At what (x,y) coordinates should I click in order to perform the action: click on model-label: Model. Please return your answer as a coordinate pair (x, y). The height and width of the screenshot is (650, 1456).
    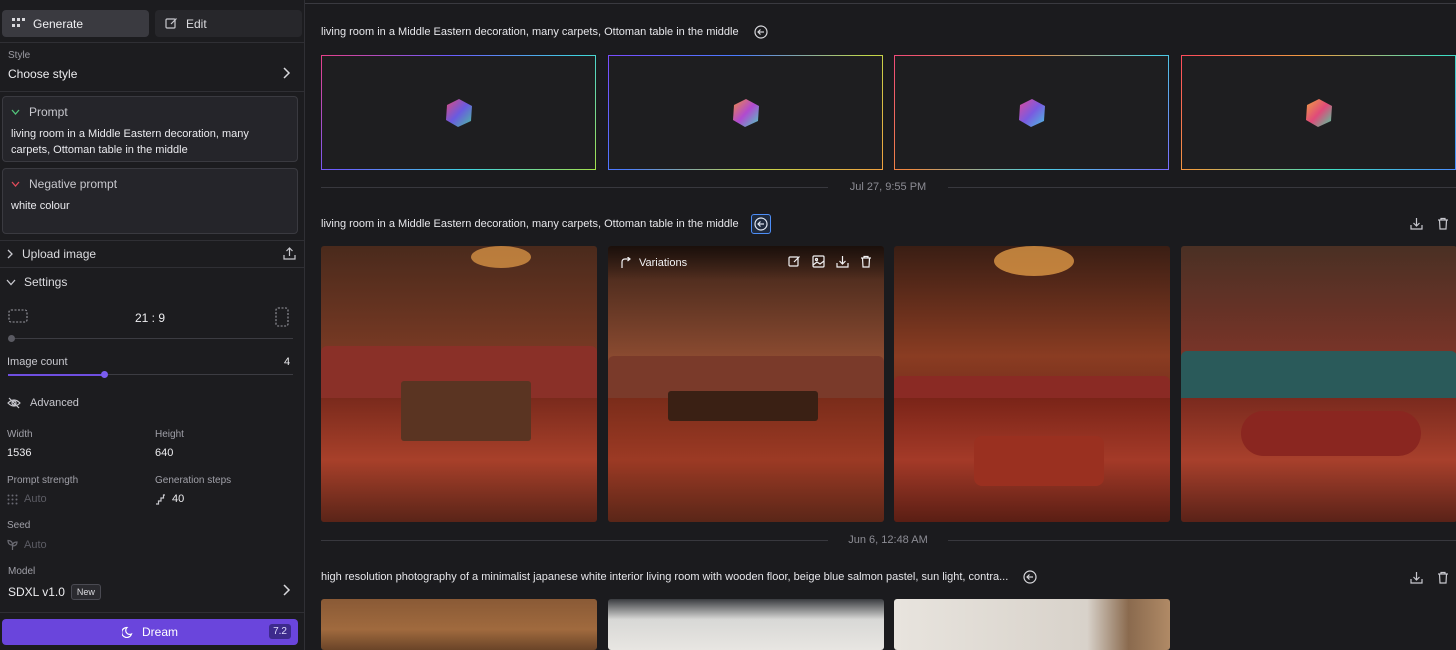
    Looking at the image, I should click on (22, 571).